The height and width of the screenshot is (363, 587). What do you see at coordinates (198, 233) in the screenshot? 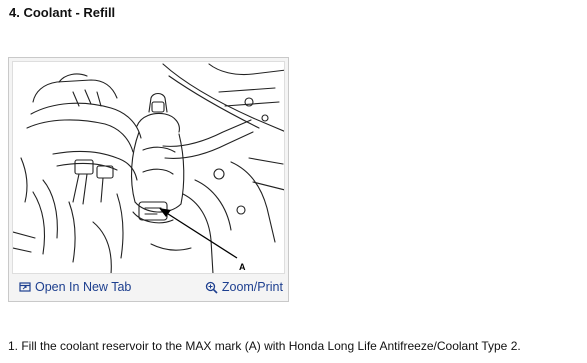
I see `callout-leader` at bounding box center [198, 233].